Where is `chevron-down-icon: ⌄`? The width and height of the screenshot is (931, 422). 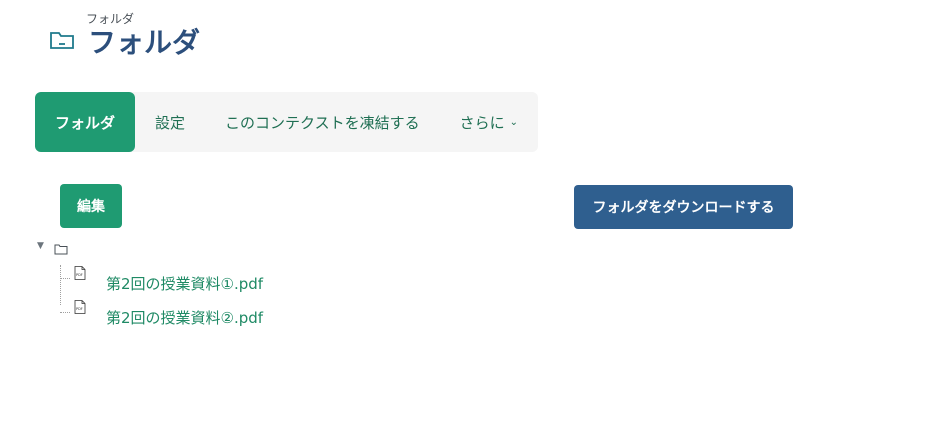 chevron-down-icon: ⌄ is located at coordinates (513, 122).